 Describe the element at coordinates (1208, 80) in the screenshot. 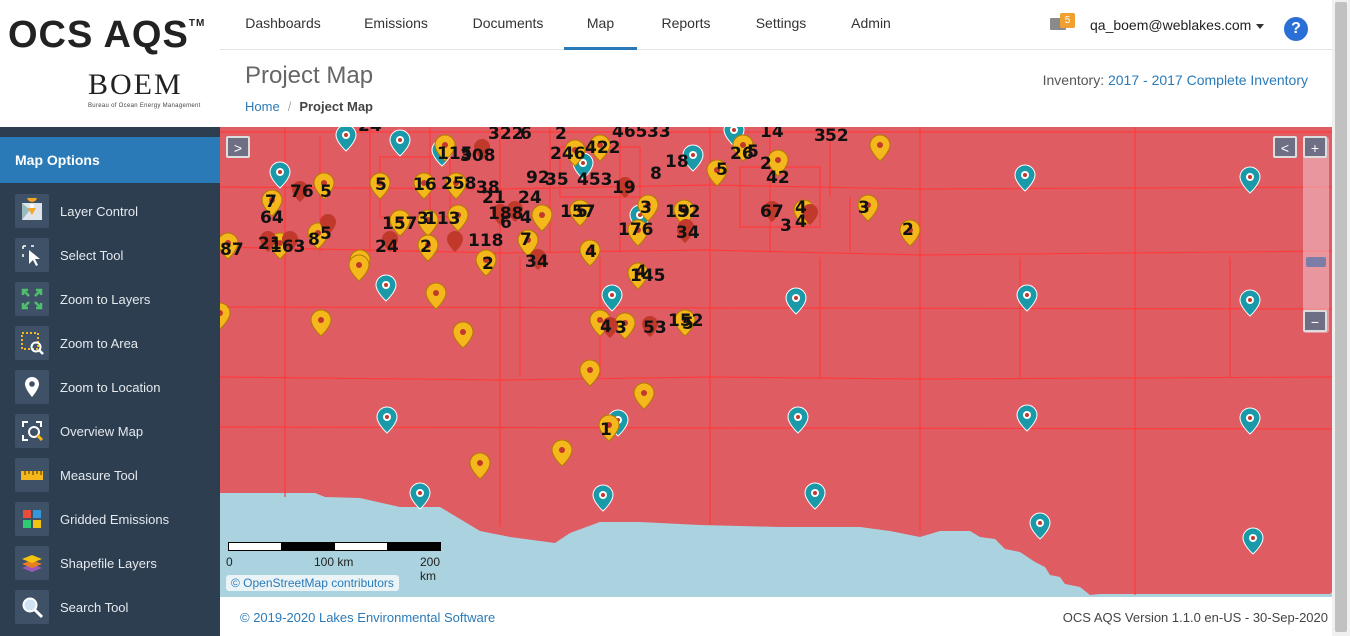

I see `inventory-link: 2017 - 2017 Complete Inventory` at that location.